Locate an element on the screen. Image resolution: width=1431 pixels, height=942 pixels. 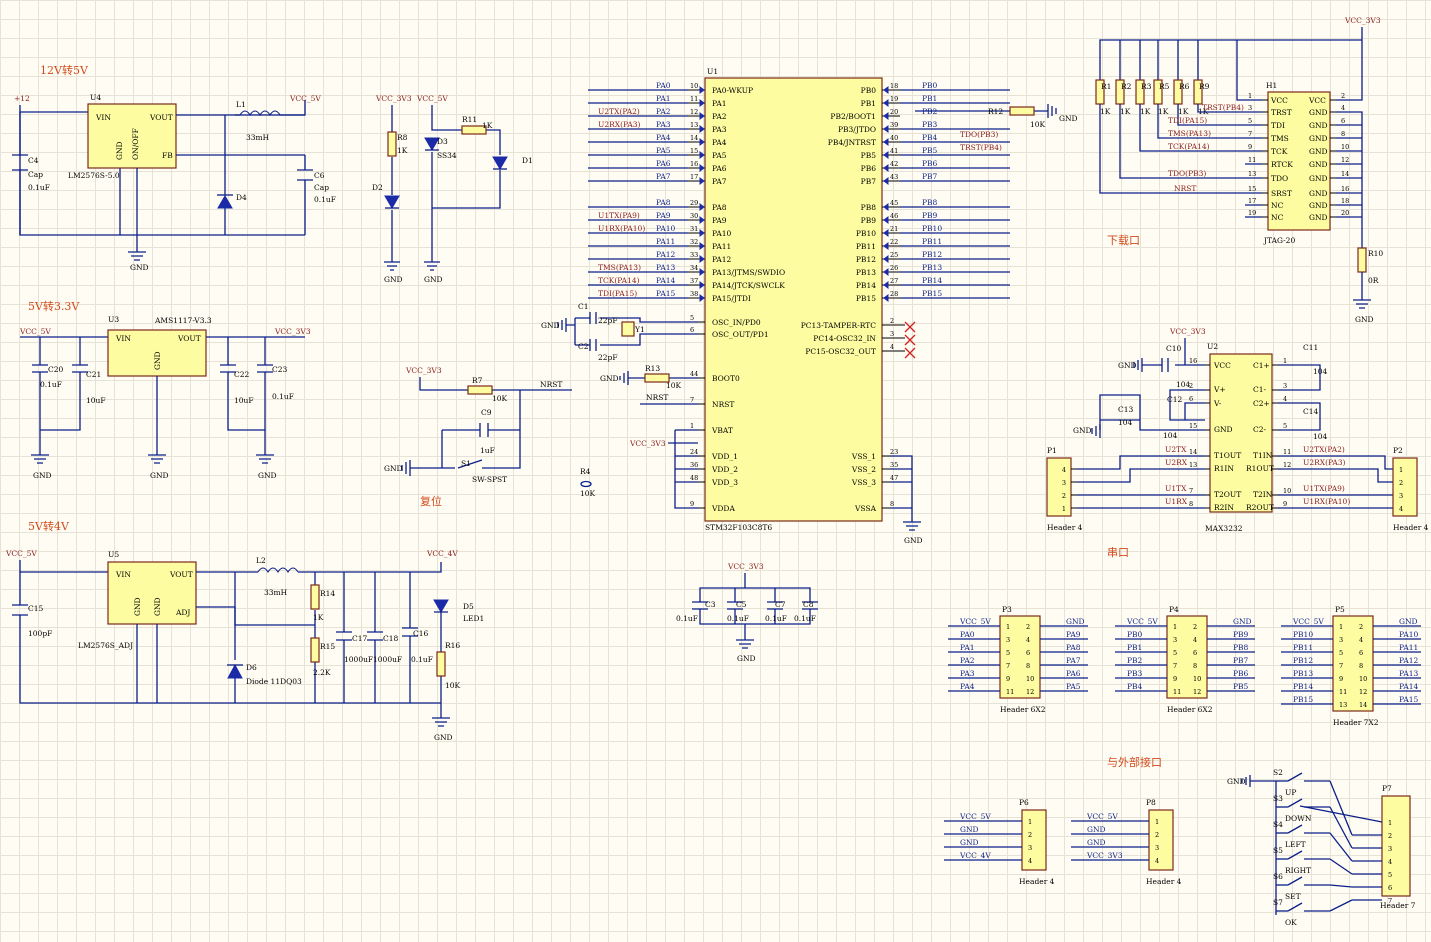
u2-pin-num-13: 13 is located at coordinates (1193, 465).